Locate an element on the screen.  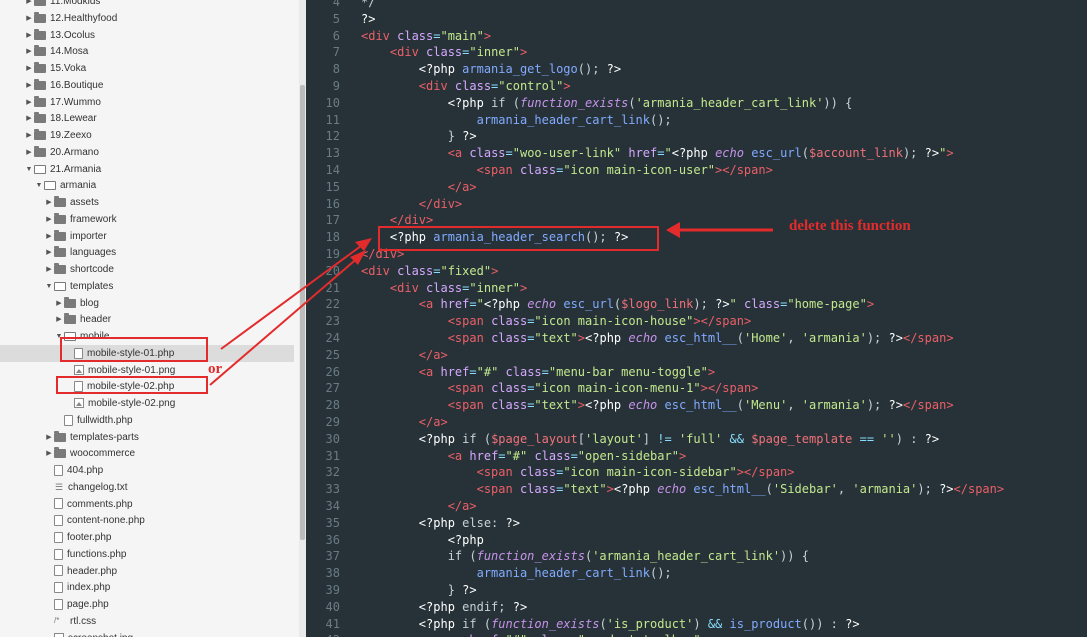
code-line: 20 <div class="fixed"> is located at coordinates (696, 271).